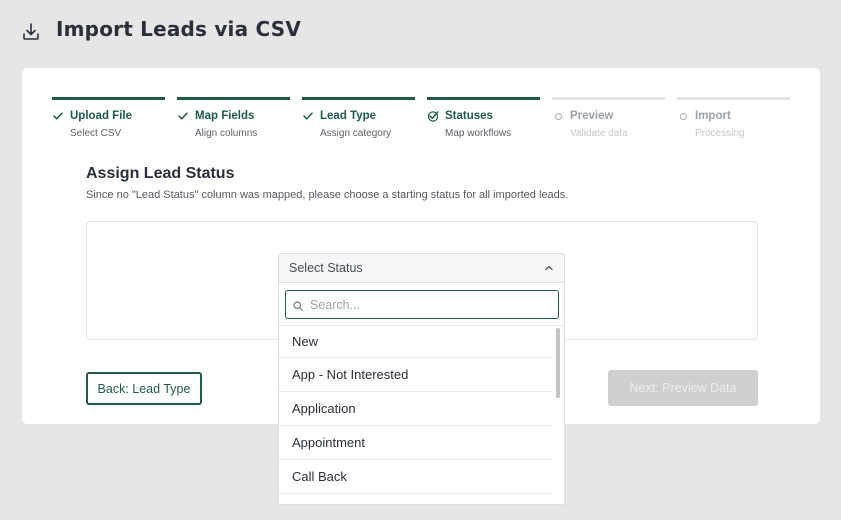 Image resolution: width=841 pixels, height=520 pixels. What do you see at coordinates (101, 116) in the screenshot?
I see `step-title: Upload File` at bounding box center [101, 116].